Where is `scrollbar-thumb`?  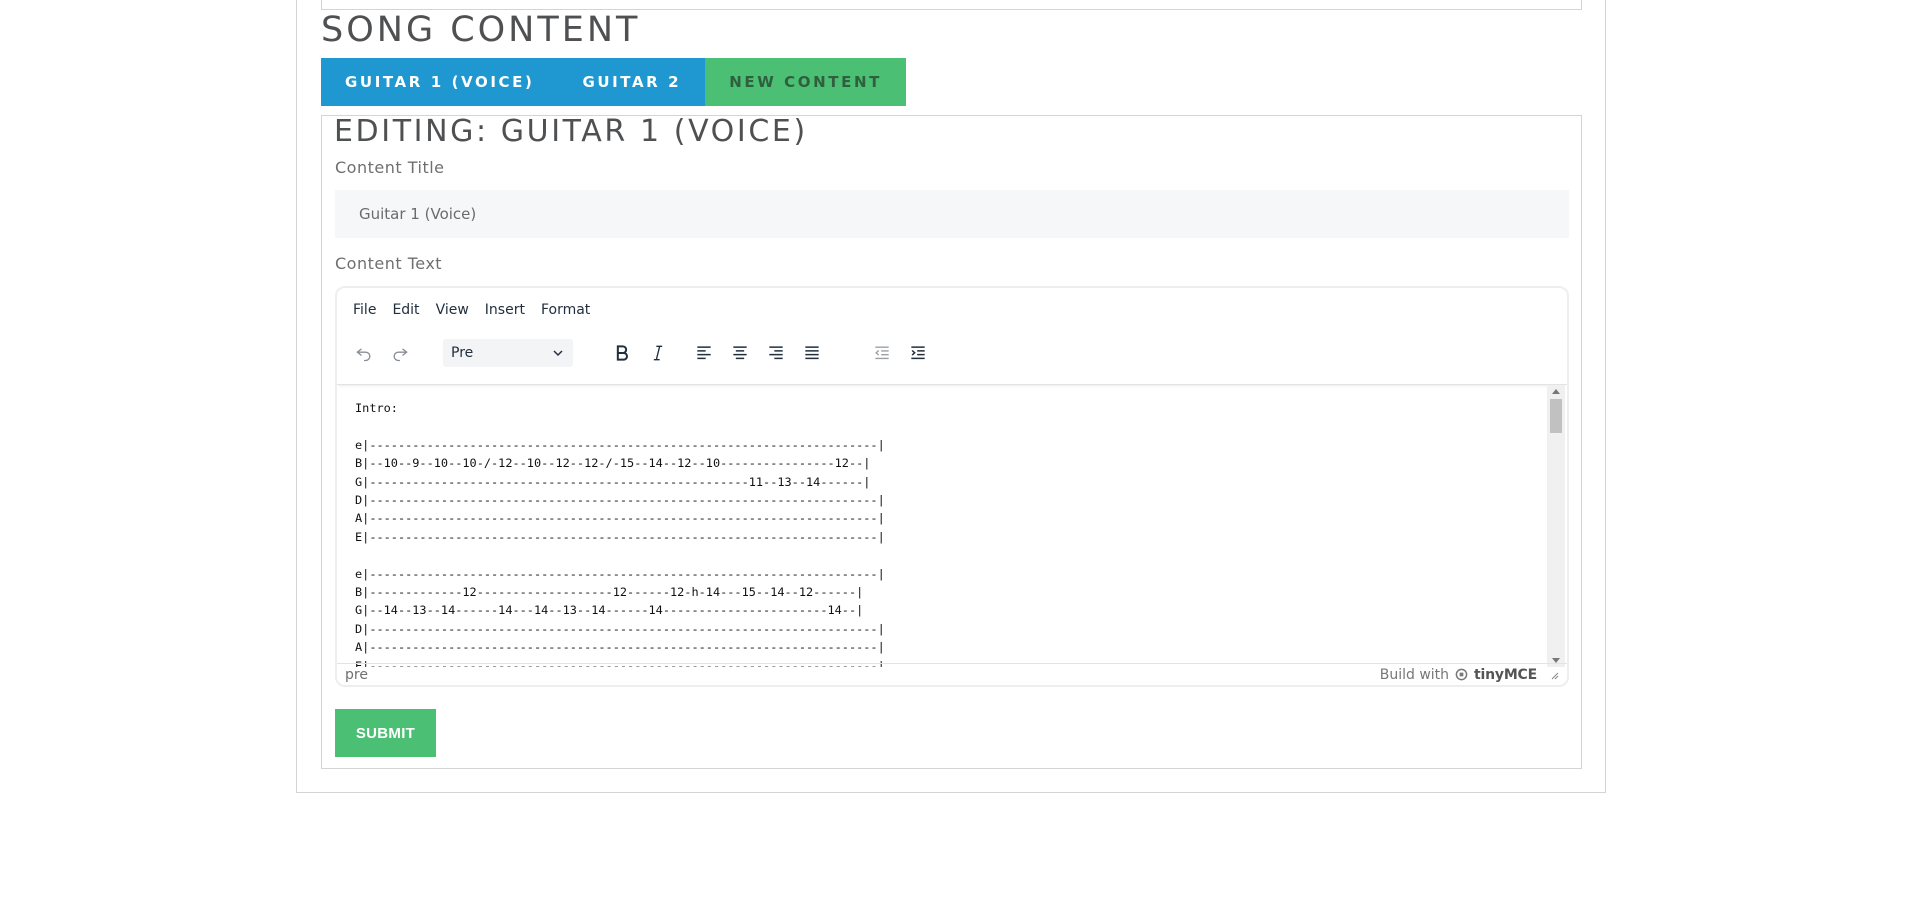 scrollbar-thumb is located at coordinates (1556, 416).